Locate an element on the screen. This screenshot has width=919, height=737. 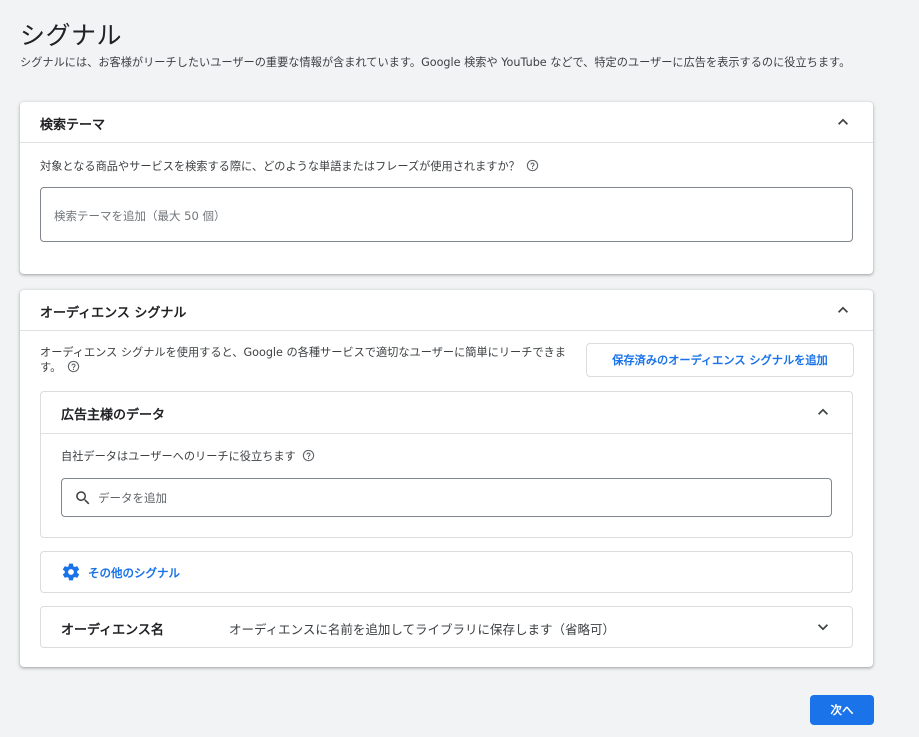
add-data-placeholder: データを追加 is located at coordinates (132, 498).